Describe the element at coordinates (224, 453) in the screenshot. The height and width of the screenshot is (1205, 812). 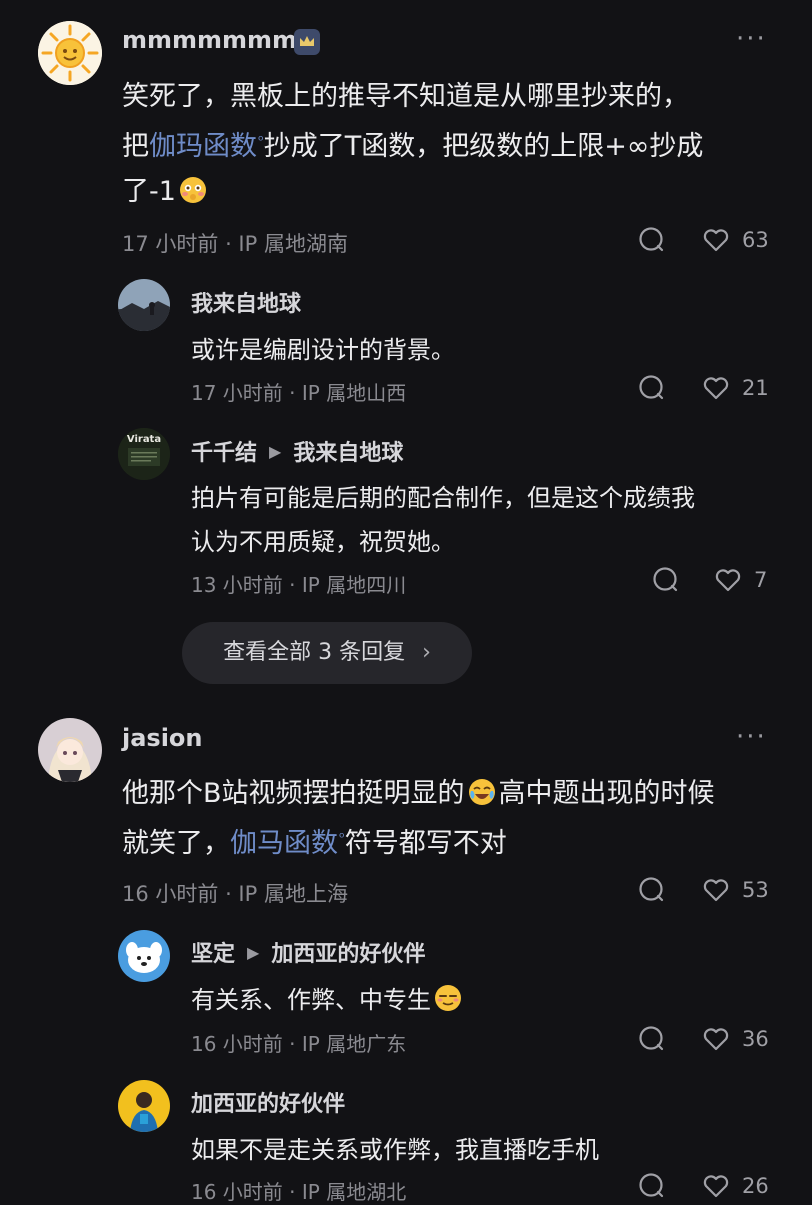
I see `reply-author: 千千结` at that location.